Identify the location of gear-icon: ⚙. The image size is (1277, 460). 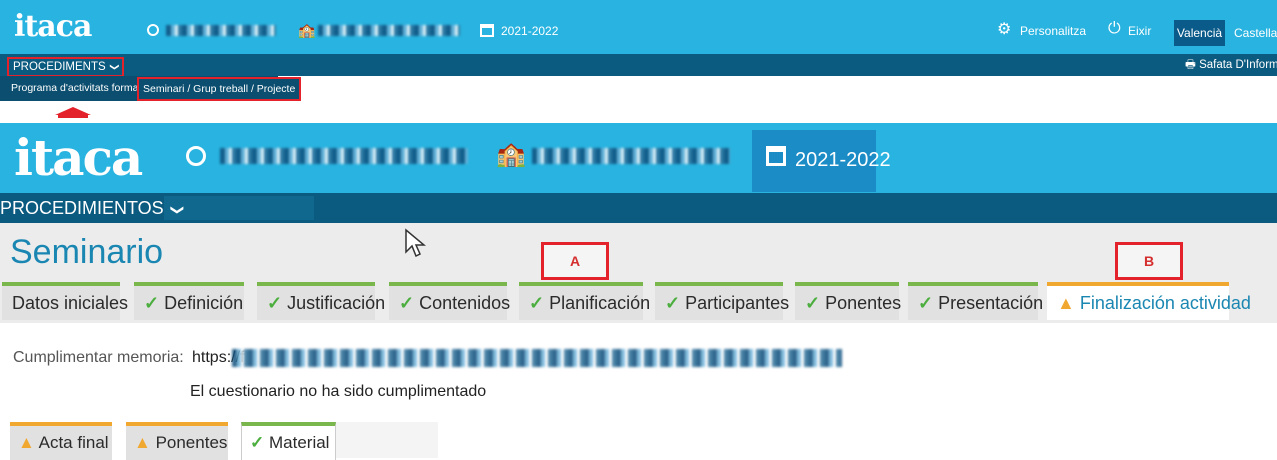
(1004, 29).